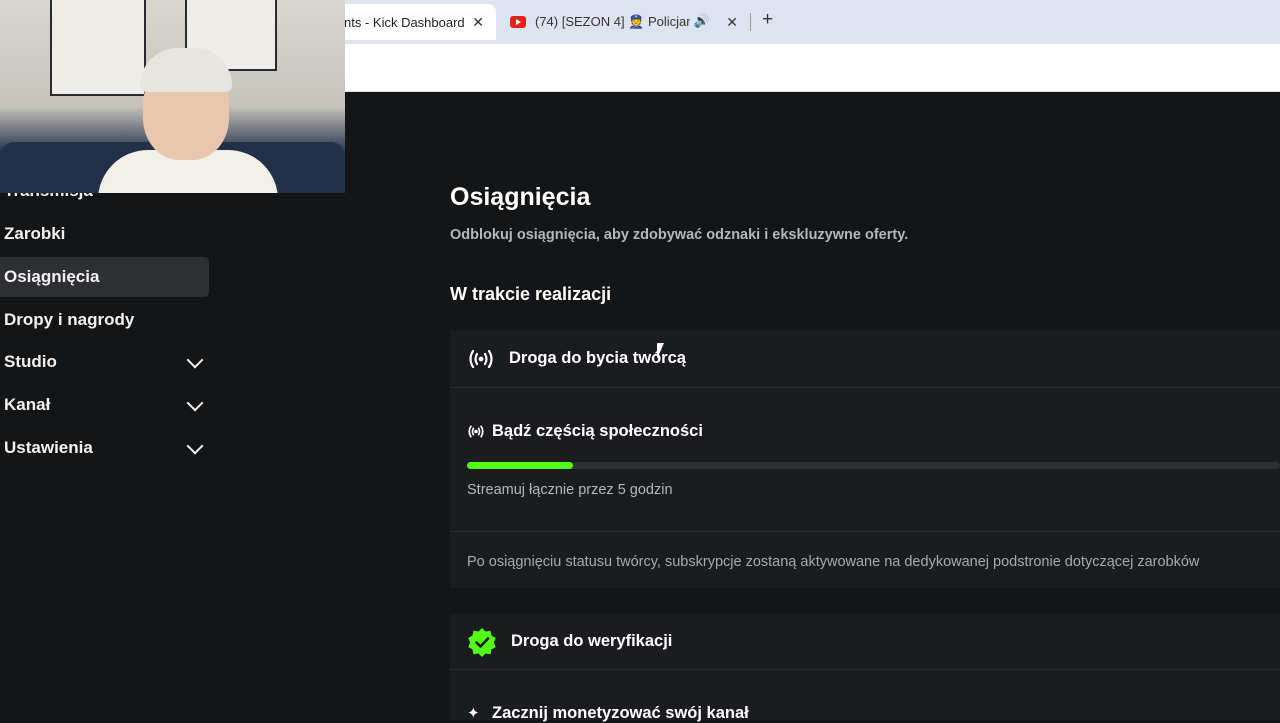 The image size is (1280, 723). I want to click on sidebar-item-label: Ustawienia, so click(48, 447).